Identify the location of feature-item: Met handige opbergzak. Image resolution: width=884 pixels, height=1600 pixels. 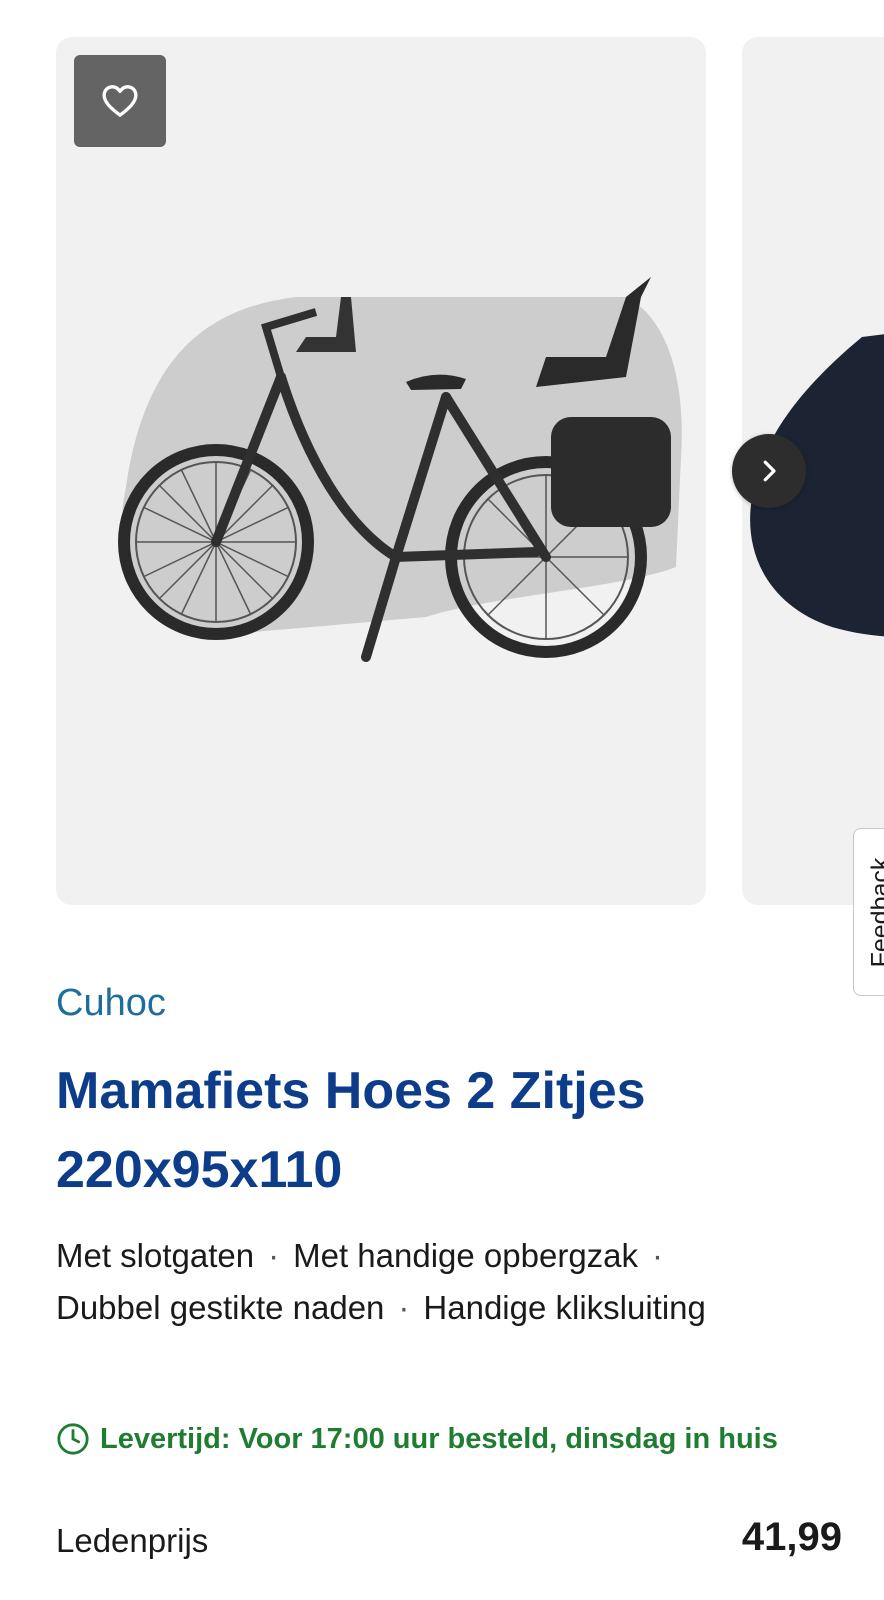
(466, 1255).